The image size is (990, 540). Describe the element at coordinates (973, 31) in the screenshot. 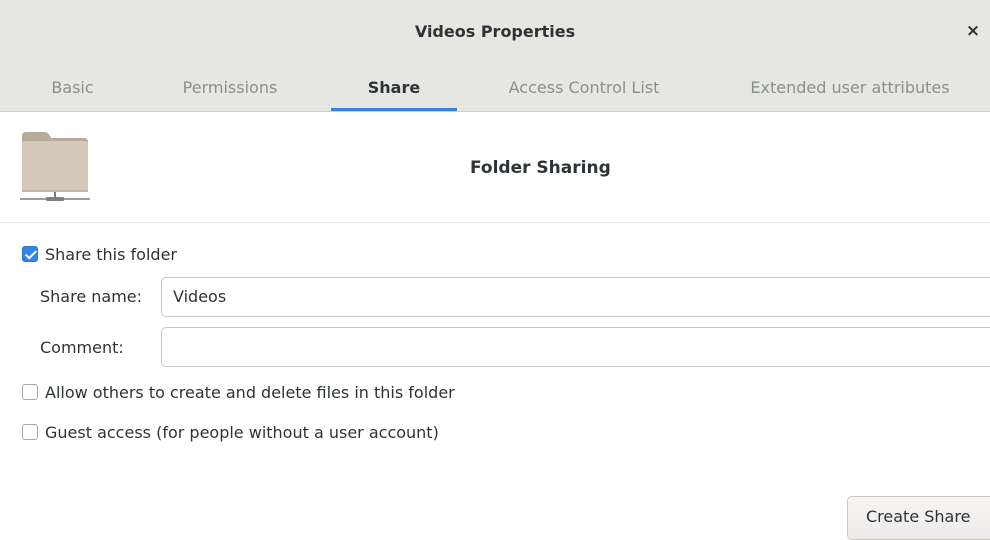

I see `close-icon: ×` at that location.